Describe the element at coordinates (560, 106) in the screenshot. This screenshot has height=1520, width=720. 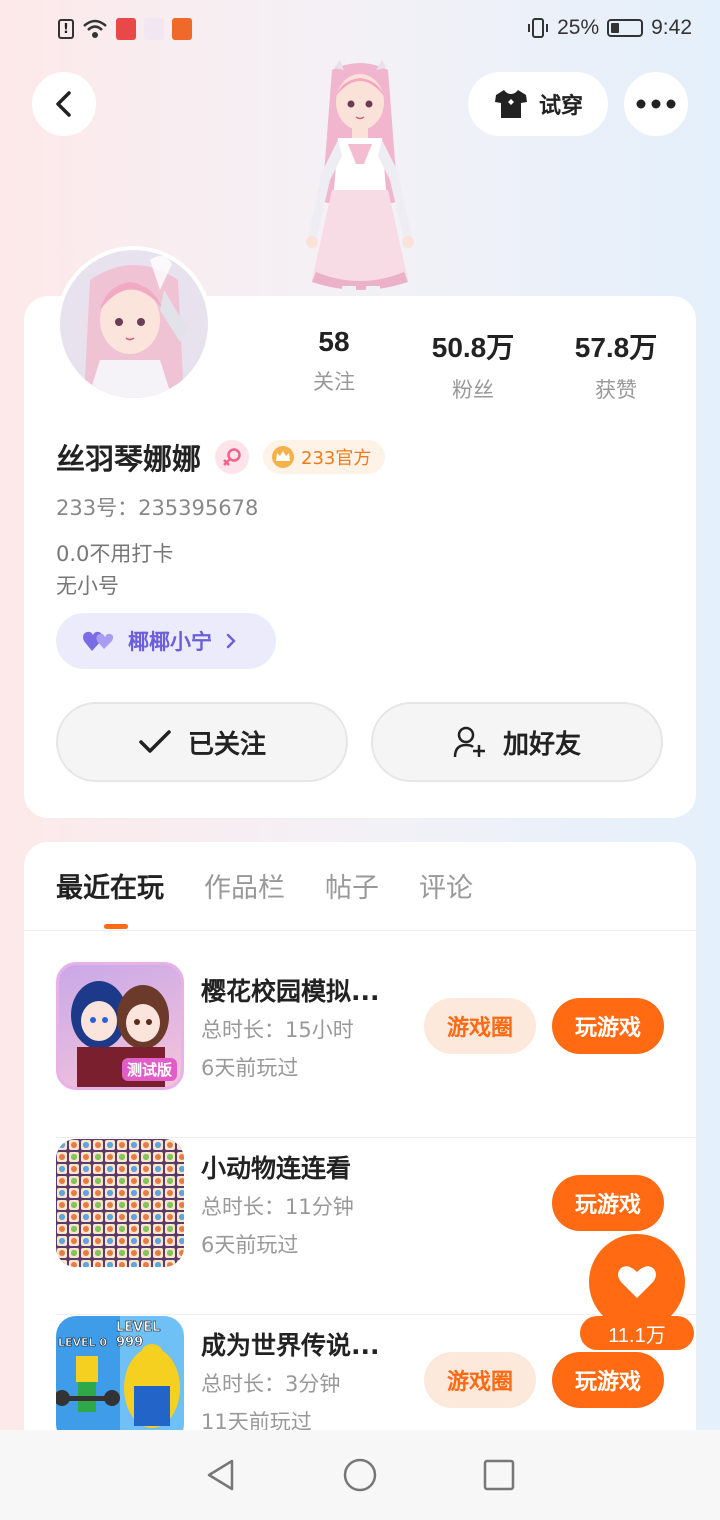
I see `try-on-label: 试穿` at that location.